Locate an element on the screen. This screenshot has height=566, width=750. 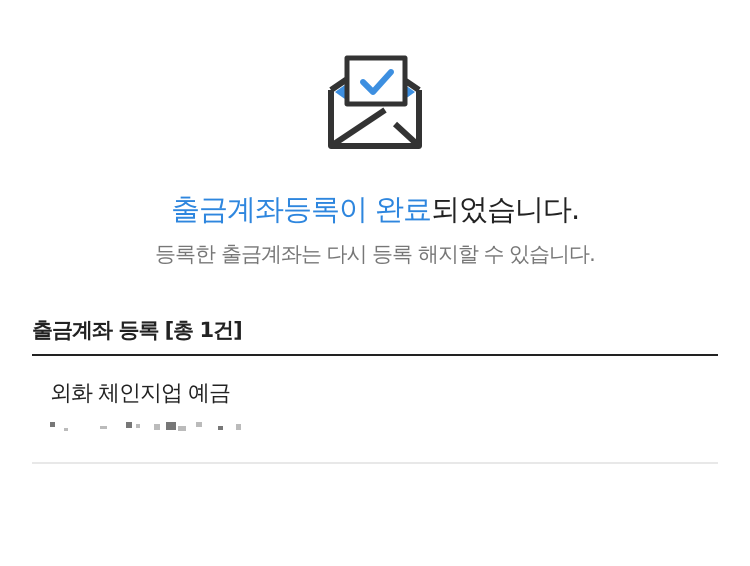
completion-title: 출금계좌등록이 완료되었습니다. is located at coordinates (375, 209).